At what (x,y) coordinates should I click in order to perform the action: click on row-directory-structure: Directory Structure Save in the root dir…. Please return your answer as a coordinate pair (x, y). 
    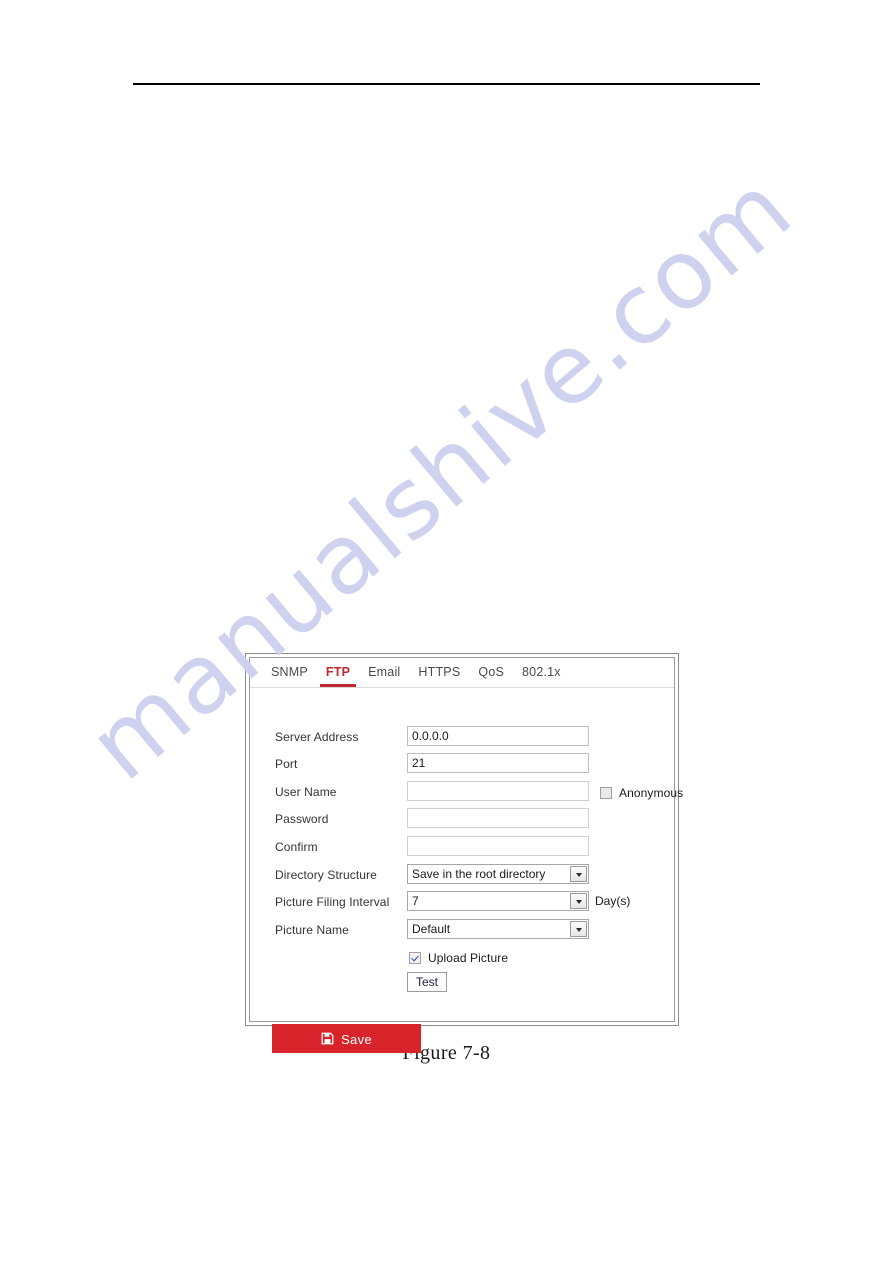
    Looking at the image, I should click on (462, 875).